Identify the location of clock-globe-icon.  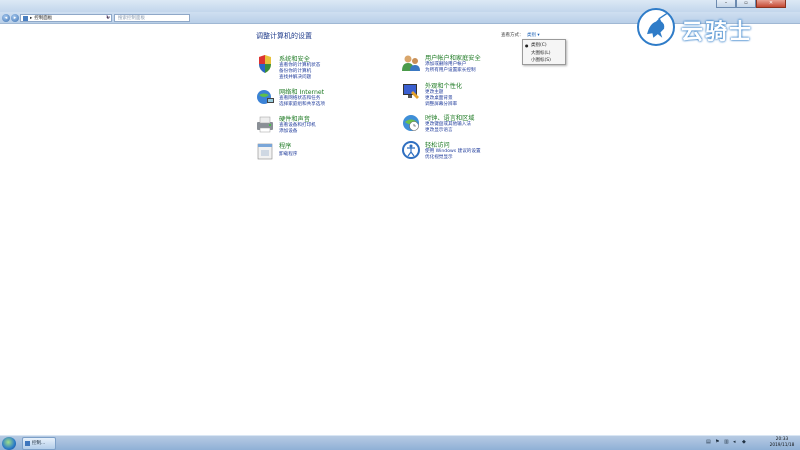
(411, 123).